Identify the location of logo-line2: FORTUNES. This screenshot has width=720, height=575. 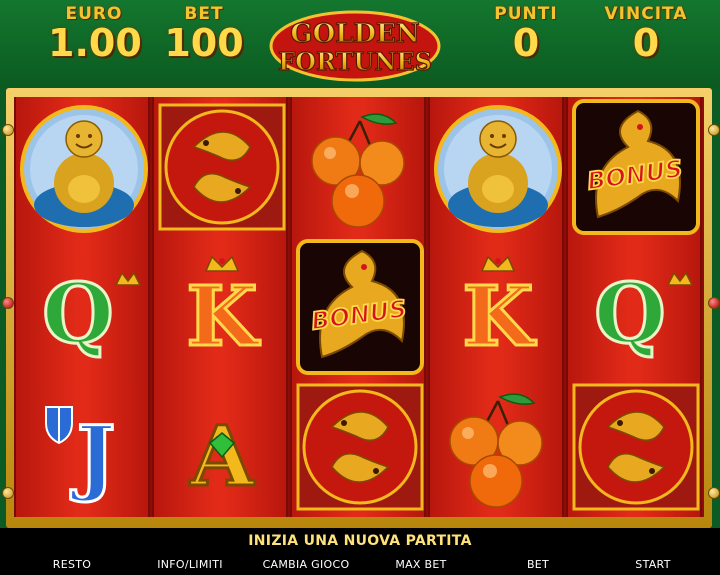
(355, 61).